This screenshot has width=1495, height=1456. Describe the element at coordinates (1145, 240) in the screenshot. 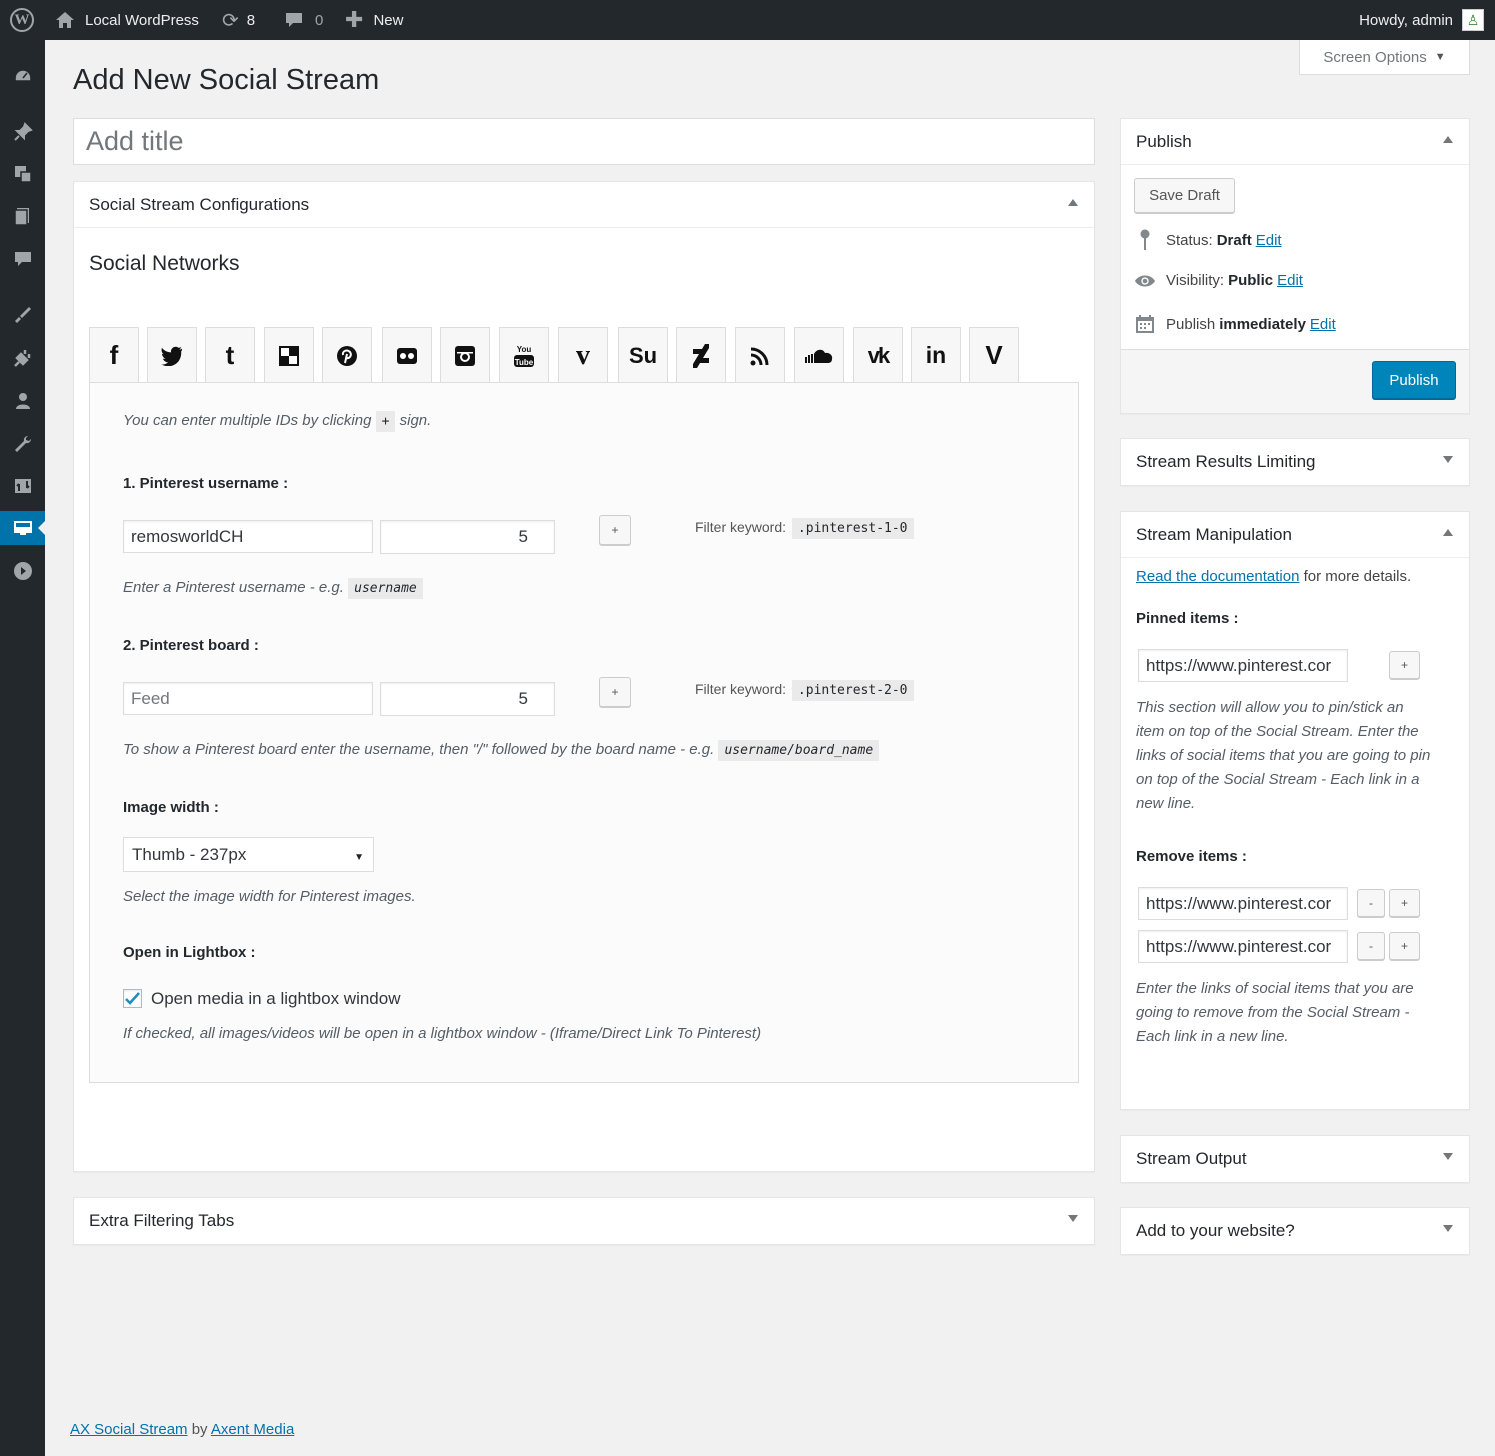

I see `pin-icon` at that location.